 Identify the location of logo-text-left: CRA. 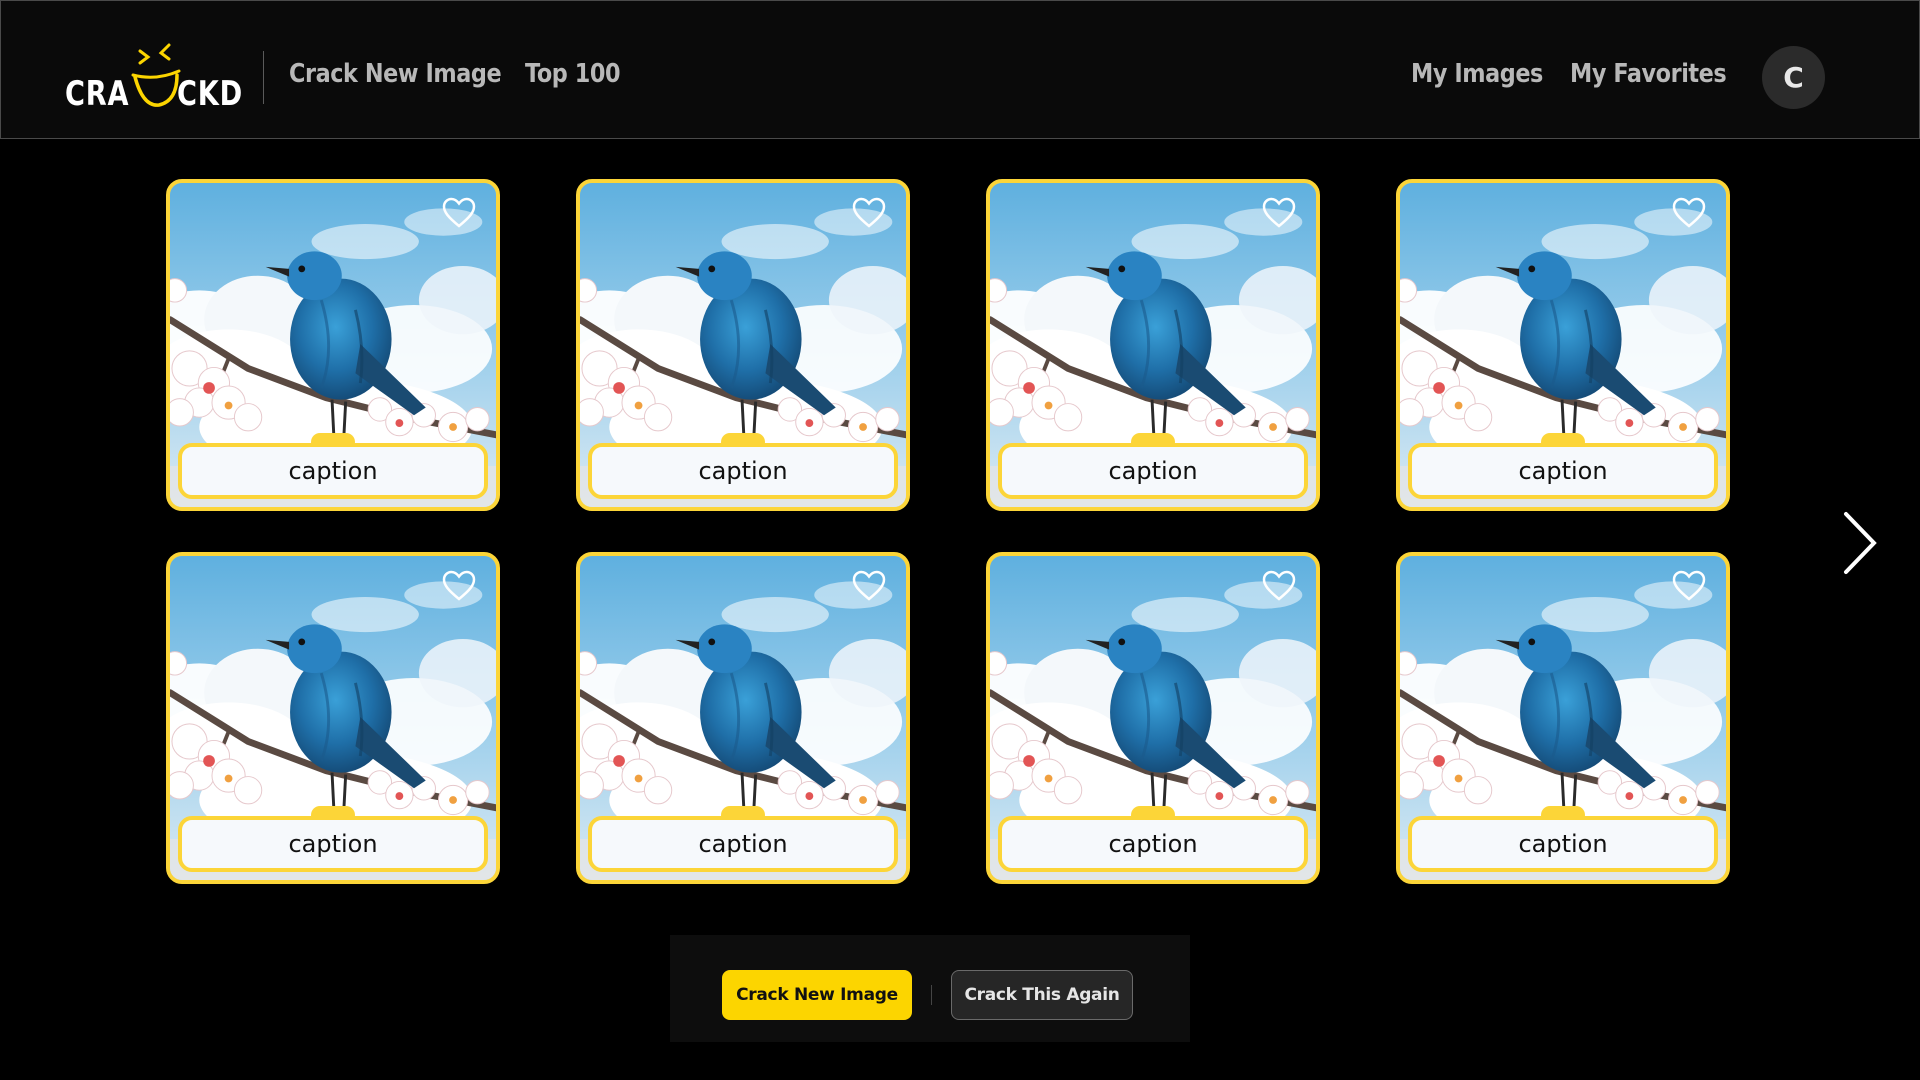
(97, 94).